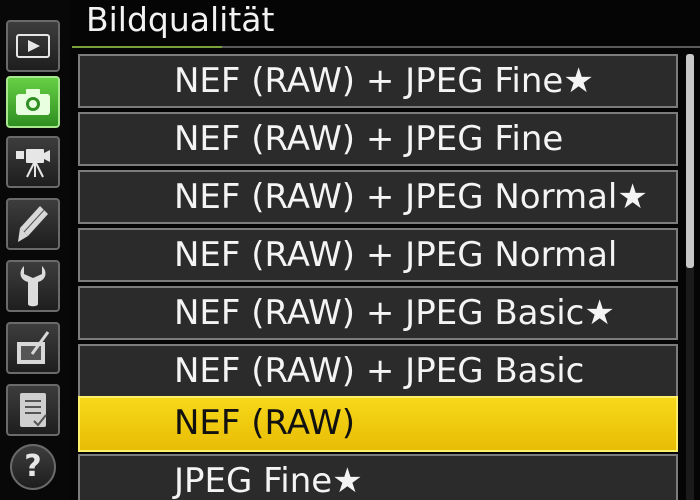 Image resolution: width=700 pixels, height=500 pixels. I want to click on sidebar: ?, so click(35, 250).